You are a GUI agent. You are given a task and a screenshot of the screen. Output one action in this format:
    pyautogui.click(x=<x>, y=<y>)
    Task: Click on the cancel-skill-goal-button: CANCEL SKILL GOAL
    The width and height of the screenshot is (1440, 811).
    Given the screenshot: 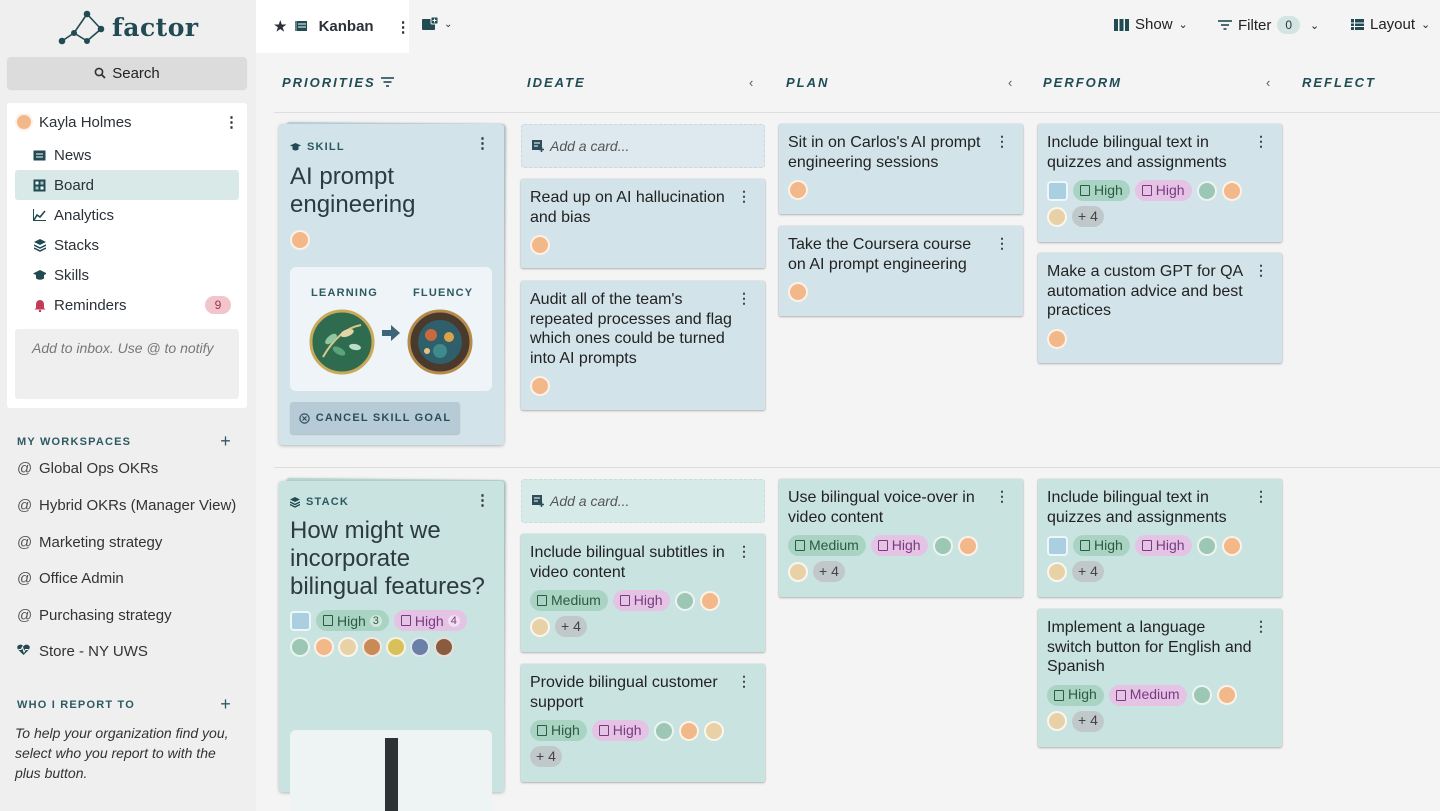 What is the action you would take?
    pyautogui.click(x=375, y=418)
    